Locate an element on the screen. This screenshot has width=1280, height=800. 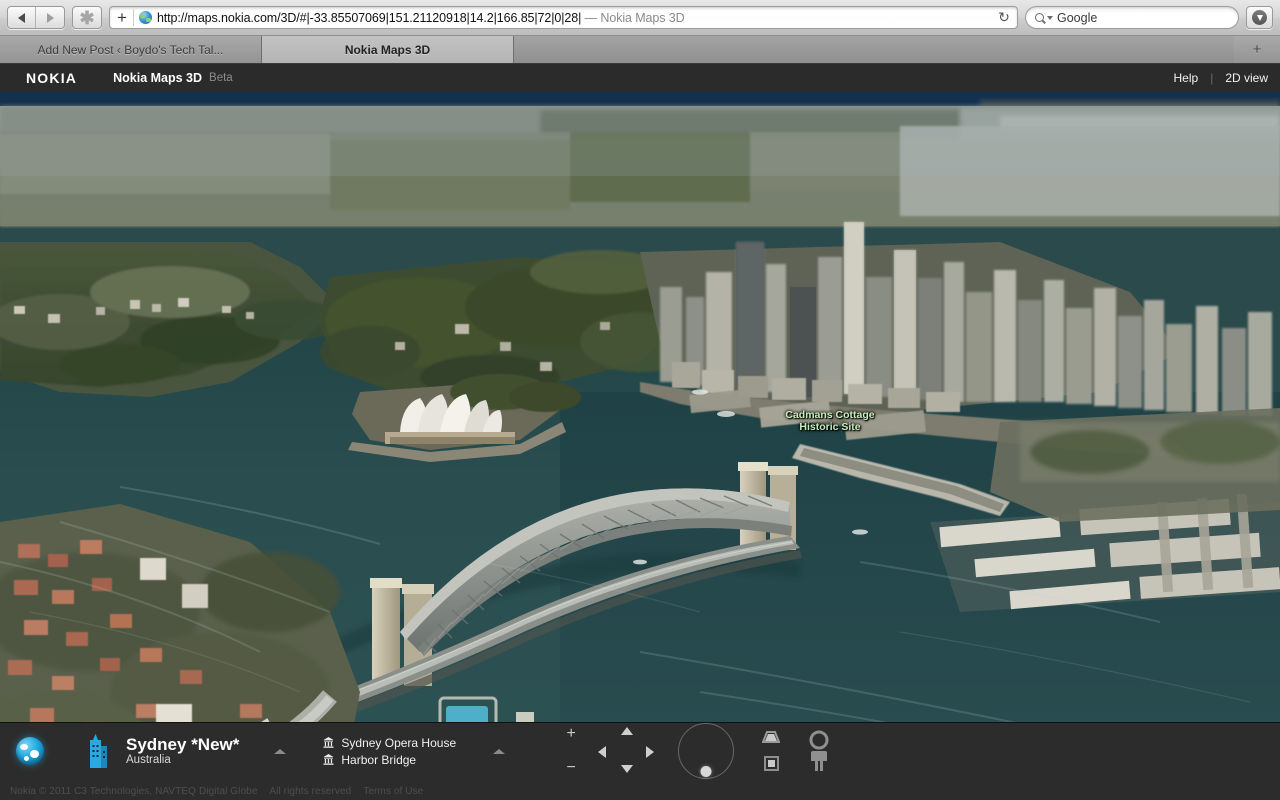
download-icon is located at coordinates (1259, 17).